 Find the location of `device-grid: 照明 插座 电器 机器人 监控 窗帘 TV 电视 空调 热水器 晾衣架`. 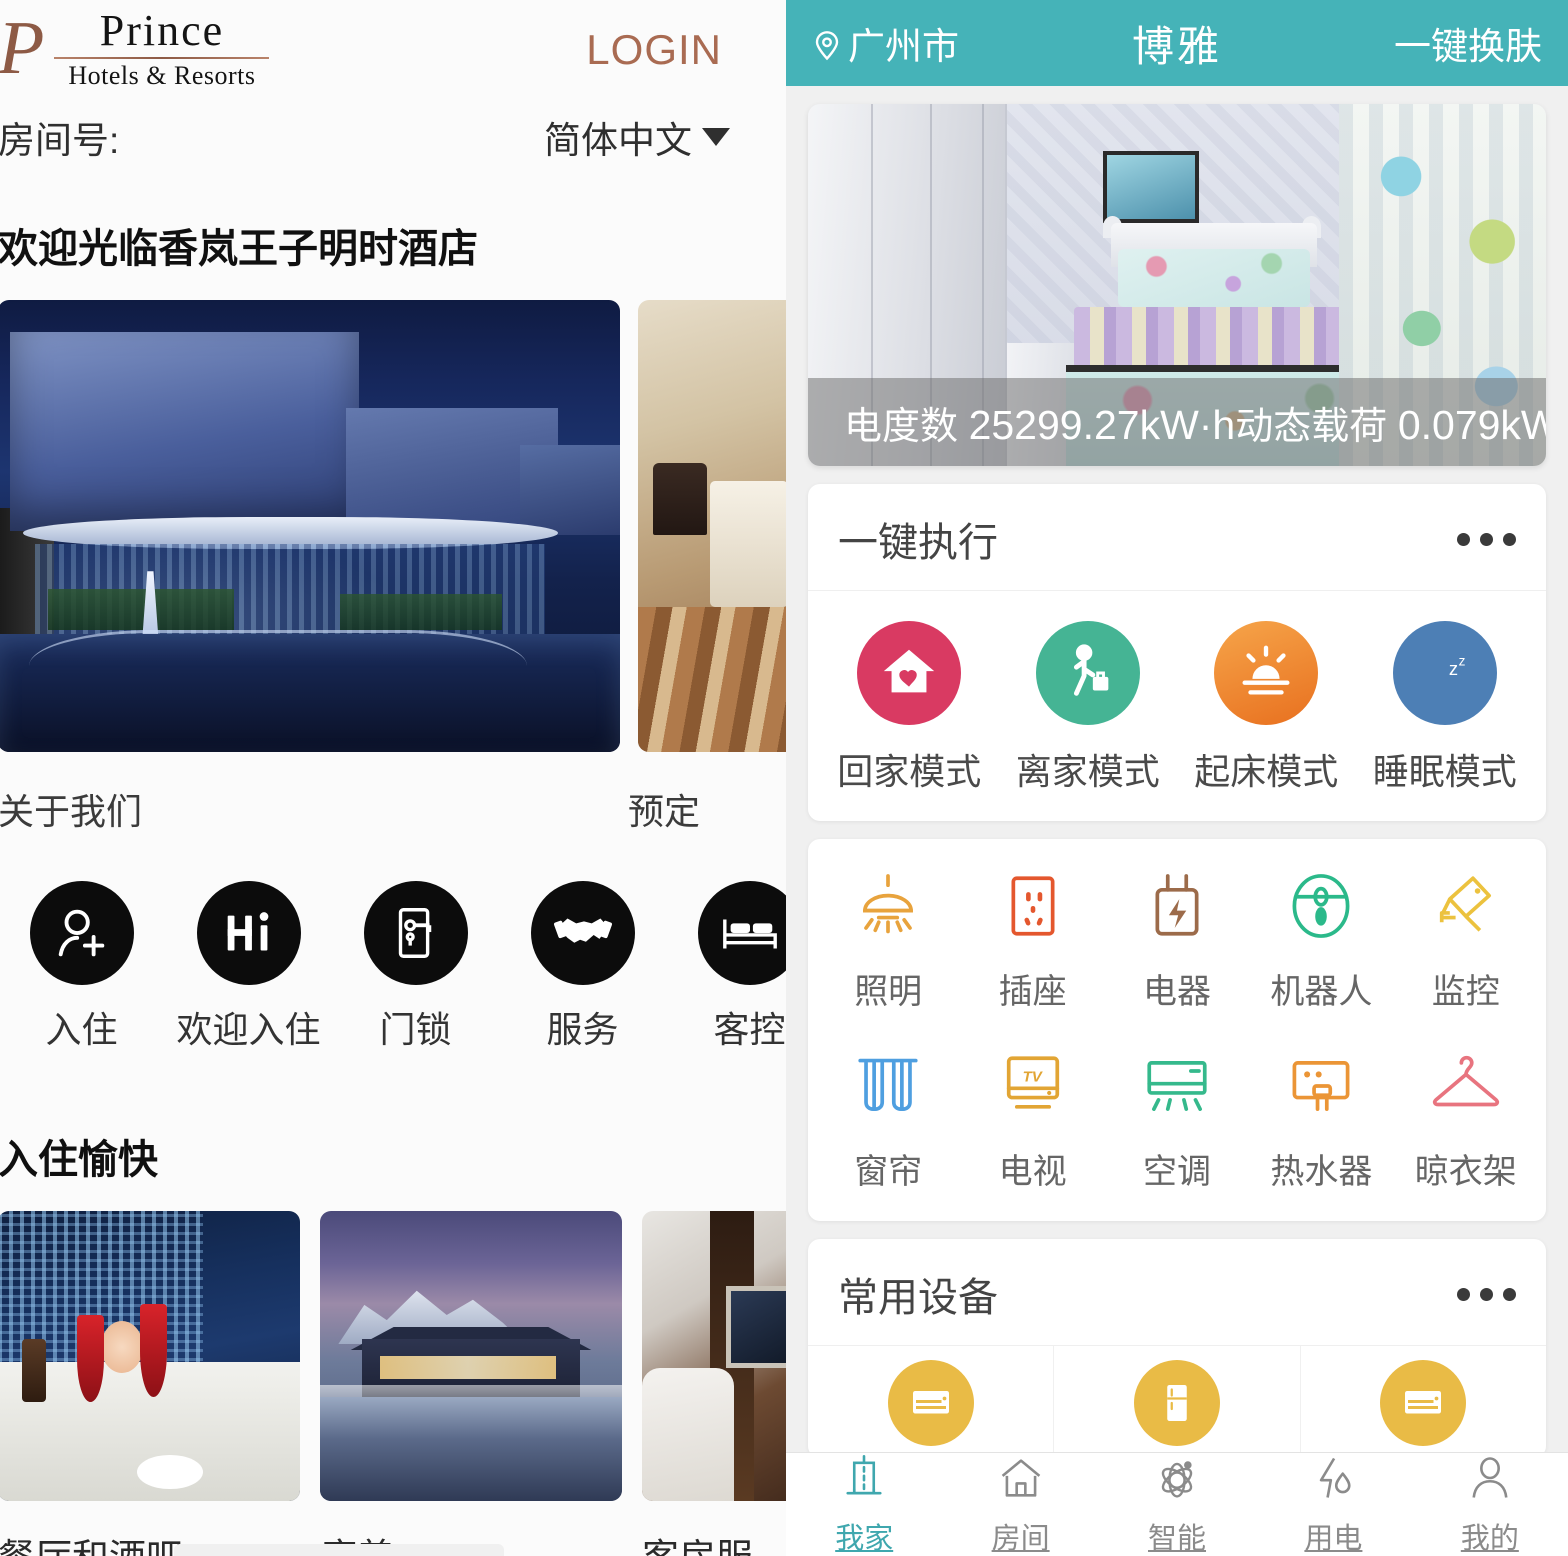

device-grid: 照明 插座 电器 机器人 监控 窗帘 TV 电视 空调 热水器 晾衣架 is located at coordinates (1177, 1030).